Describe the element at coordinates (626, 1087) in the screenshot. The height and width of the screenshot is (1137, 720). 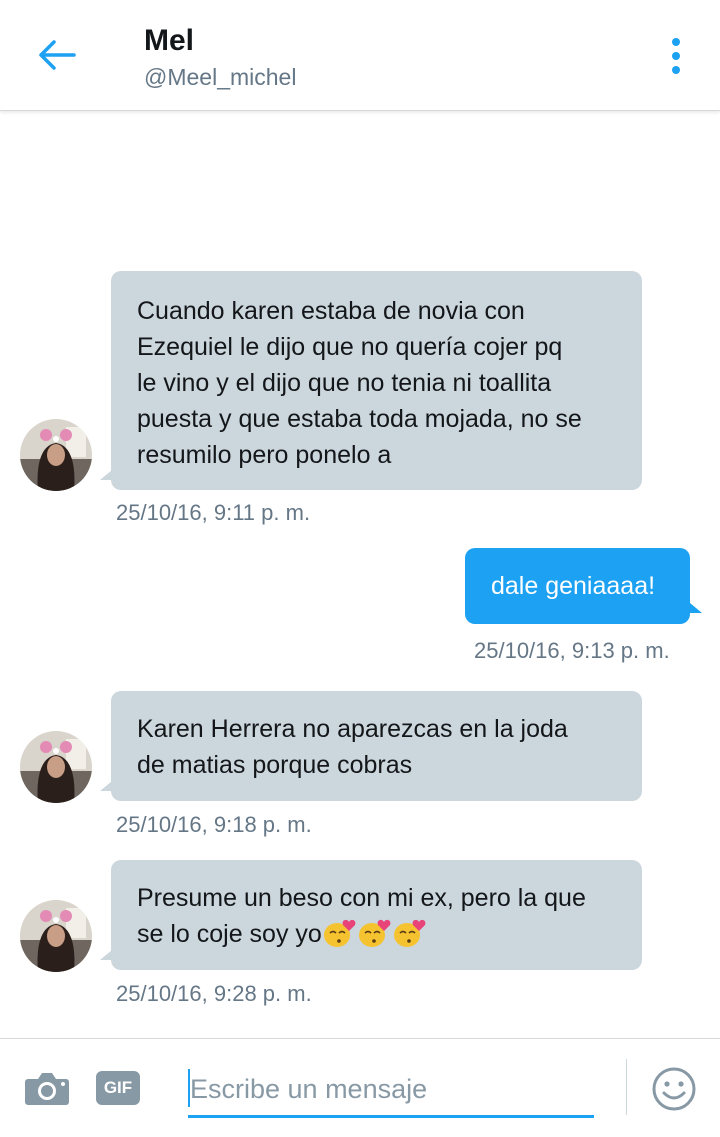
I see `composer-divider` at that location.